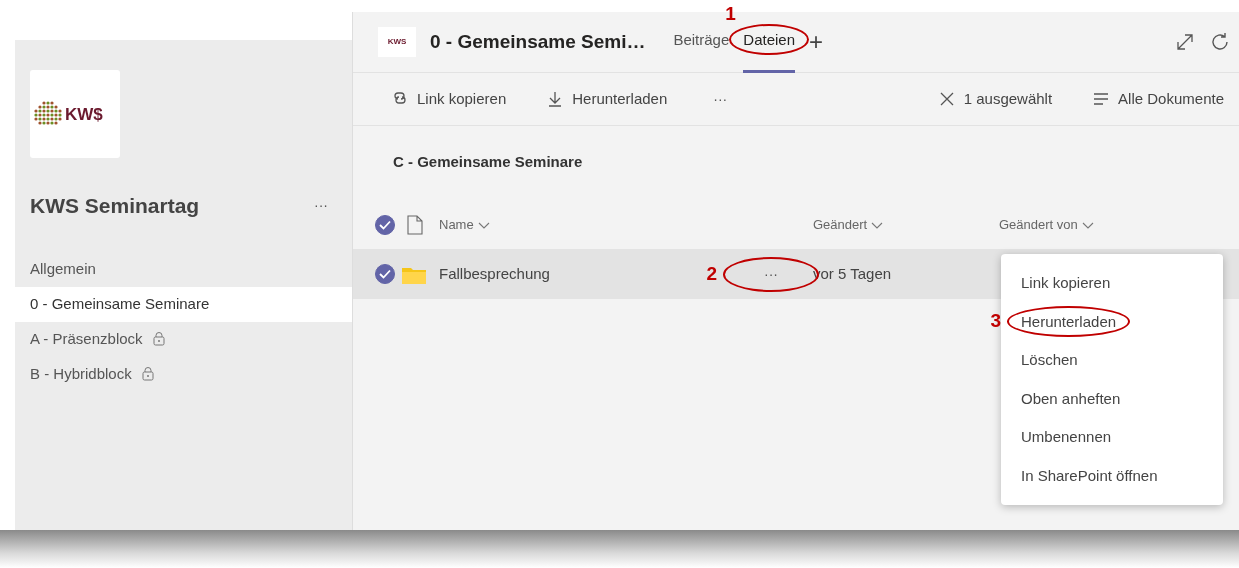 The image size is (1239, 568). I want to click on toolbar-button: Link kopieren, so click(449, 99).